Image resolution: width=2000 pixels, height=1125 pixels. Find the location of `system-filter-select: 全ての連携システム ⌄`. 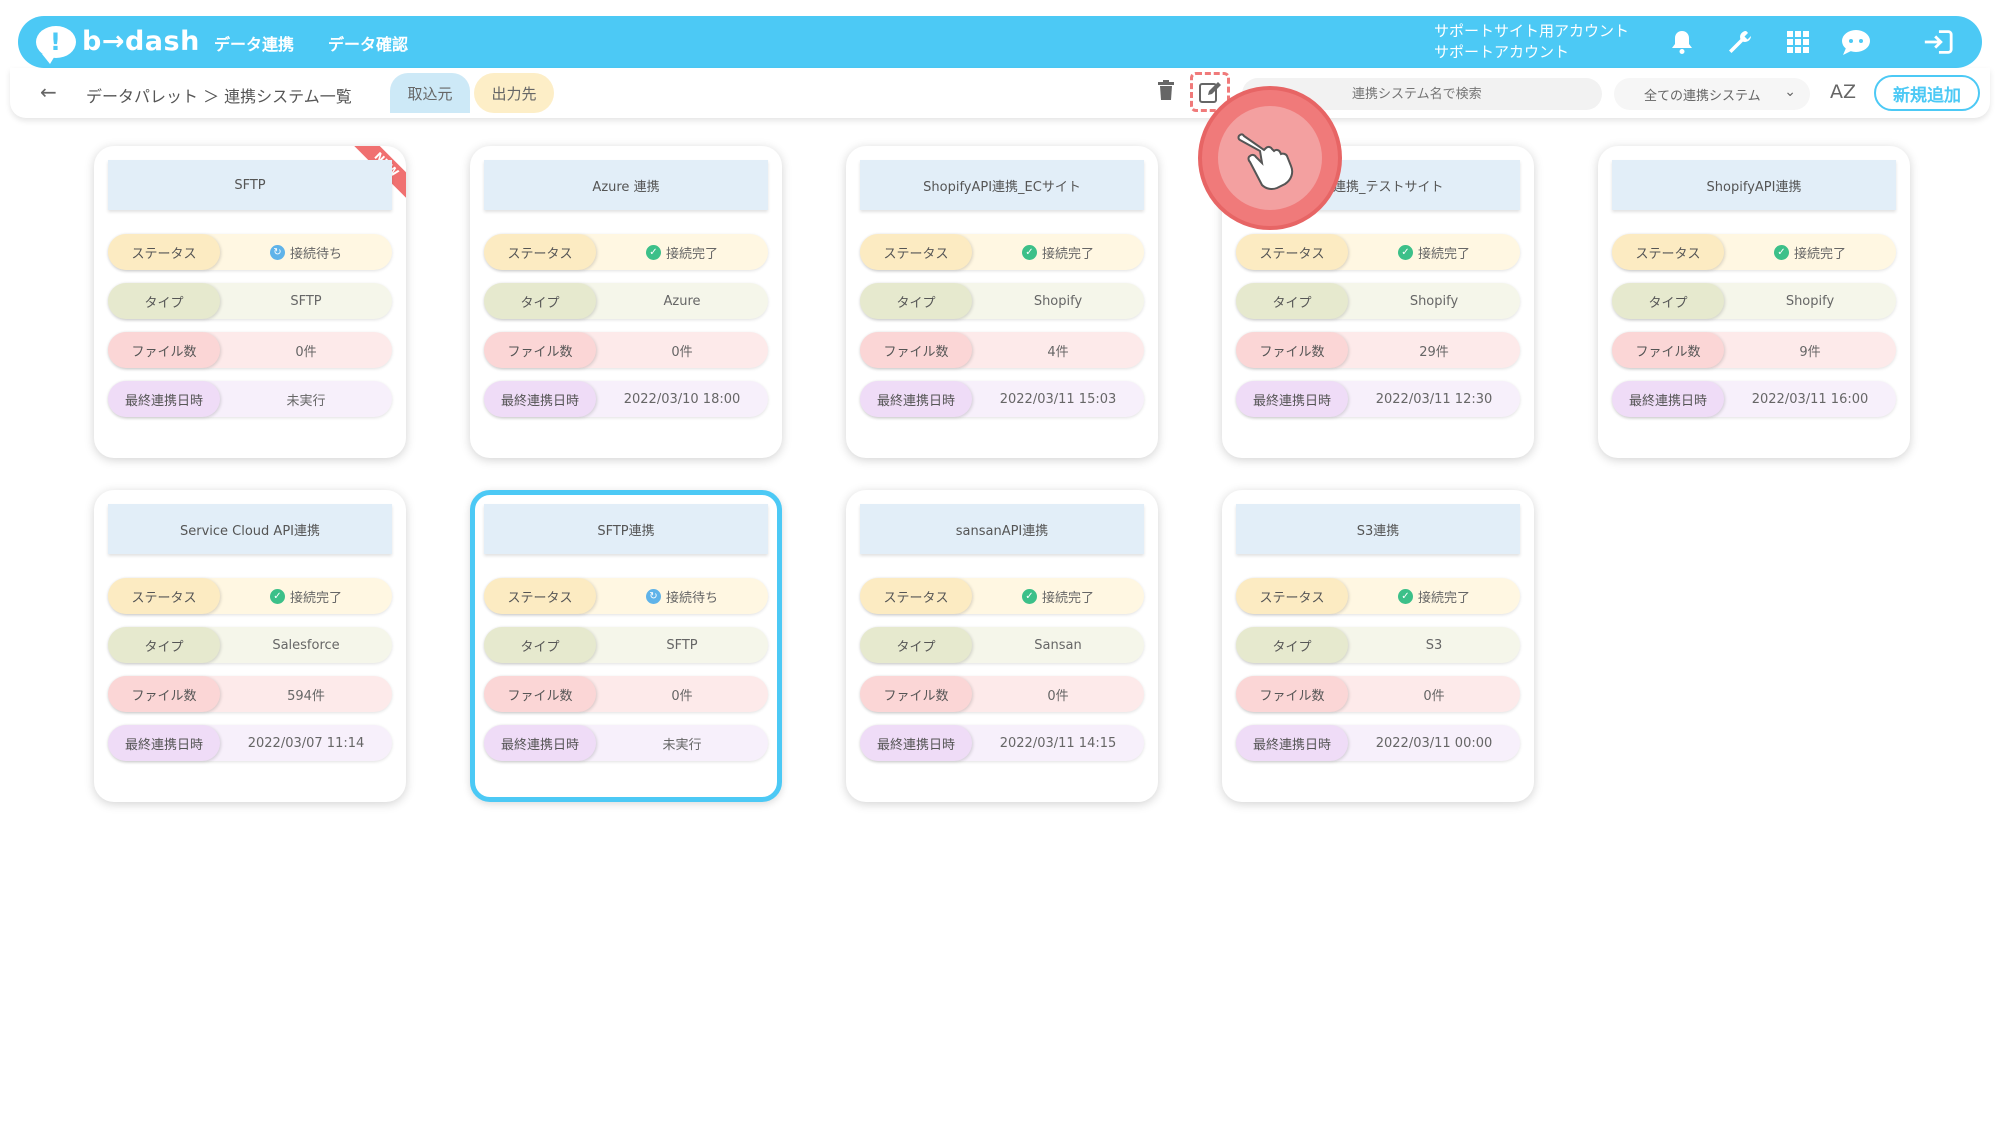

system-filter-select: 全ての連携システム ⌄ is located at coordinates (1712, 94).